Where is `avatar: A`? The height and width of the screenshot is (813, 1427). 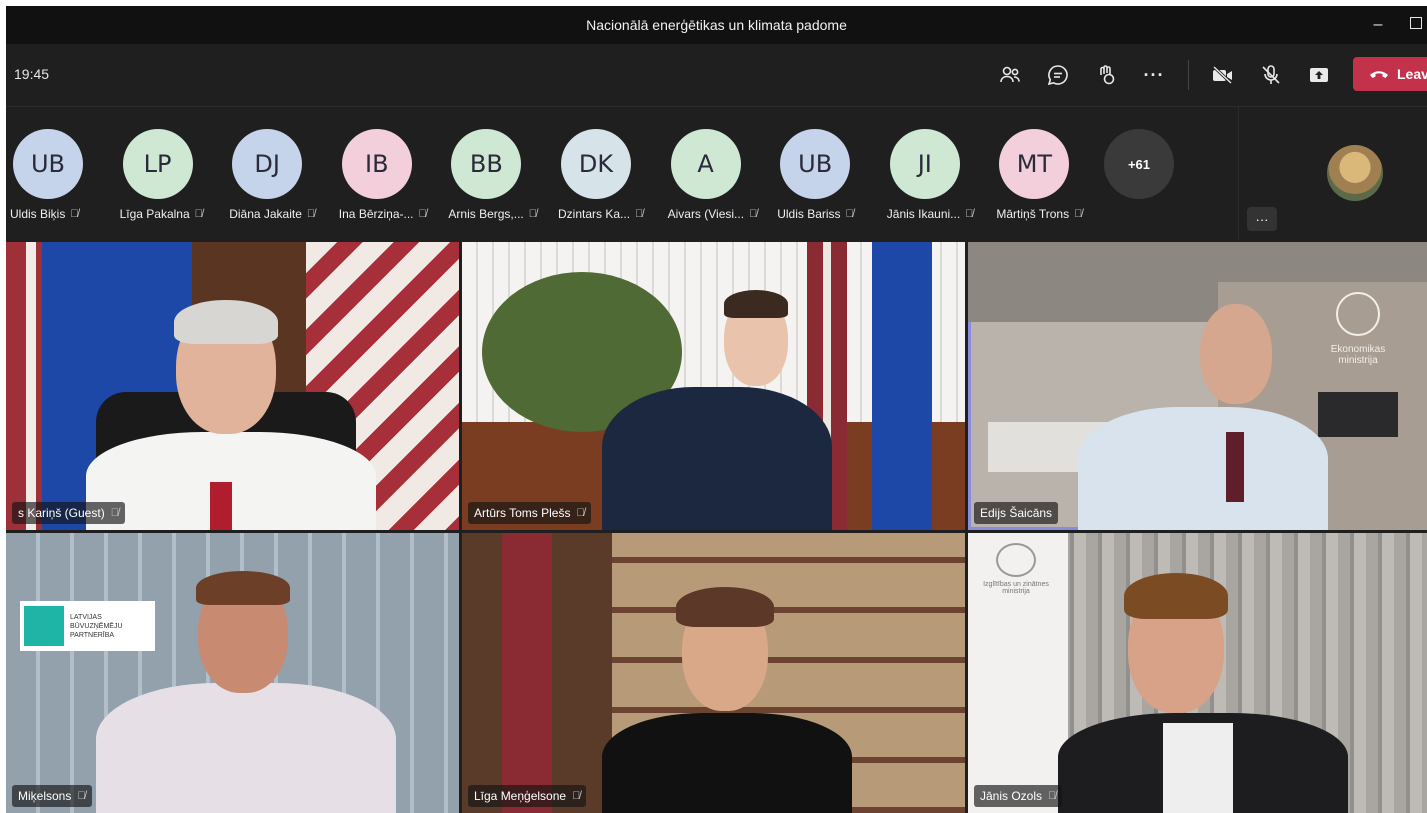
avatar: A is located at coordinates (705, 164).